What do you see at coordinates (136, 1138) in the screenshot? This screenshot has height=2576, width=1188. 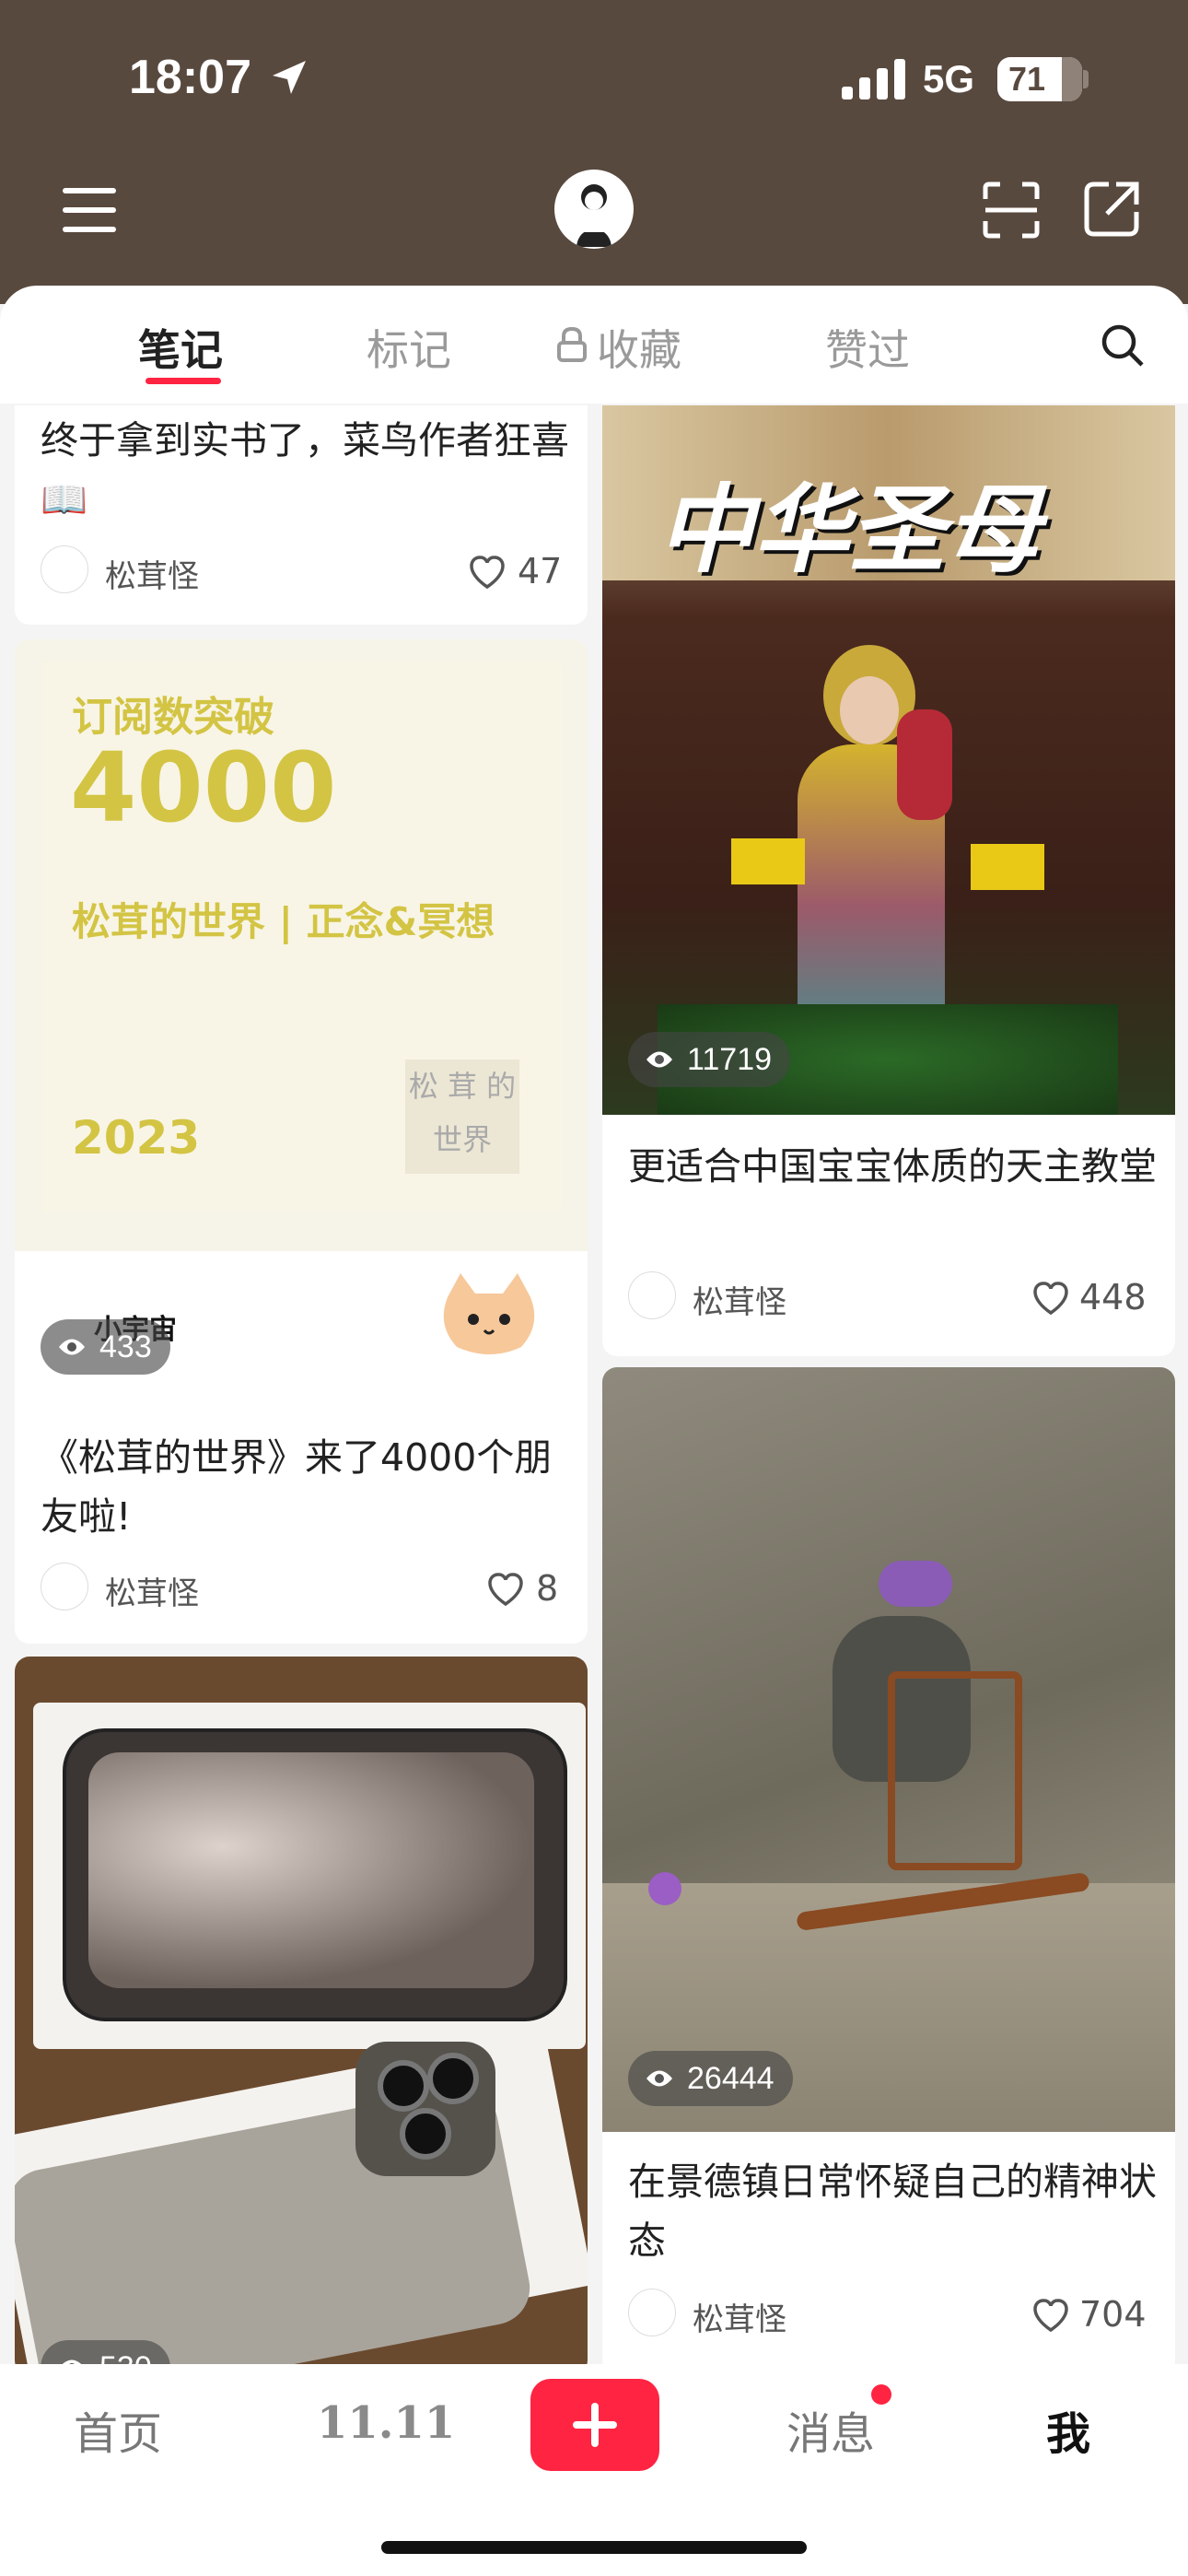 I see `cover-year: 2023` at bounding box center [136, 1138].